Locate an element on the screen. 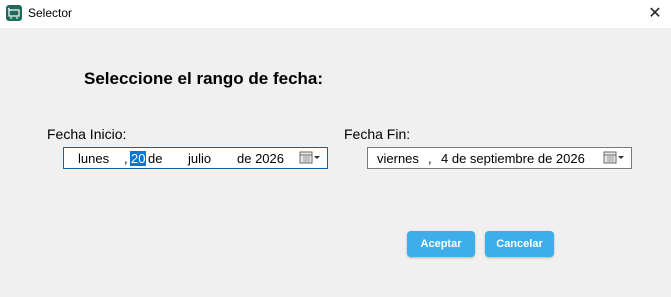 Image resolution: width=671 pixels, height=297 pixels. start-year: de 2026 is located at coordinates (260, 158).